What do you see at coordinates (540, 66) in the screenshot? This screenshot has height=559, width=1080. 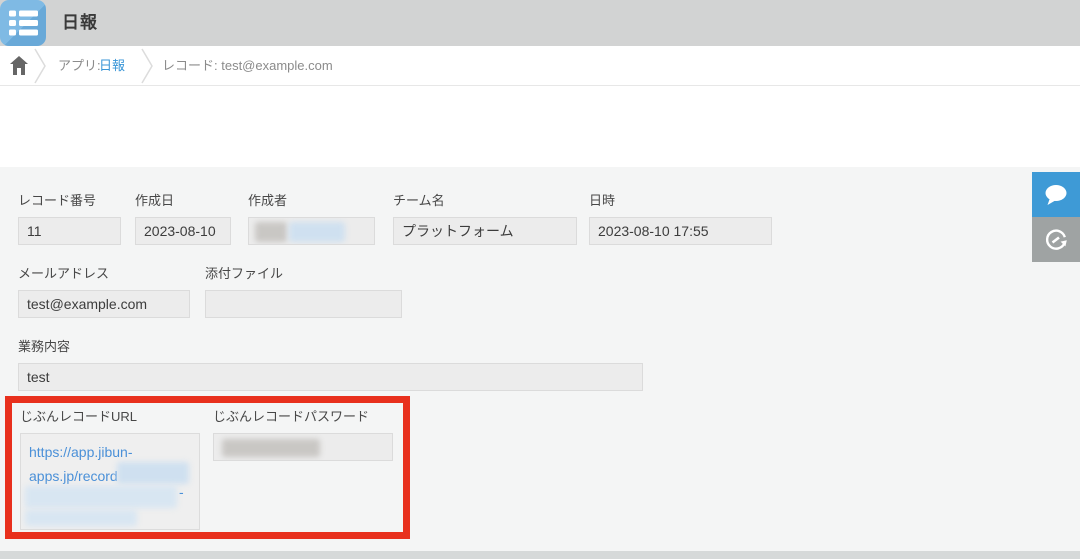 I see `breadcrumb: アプリ: 日報 レコード: test@example.com` at bounding box center [540, 66].